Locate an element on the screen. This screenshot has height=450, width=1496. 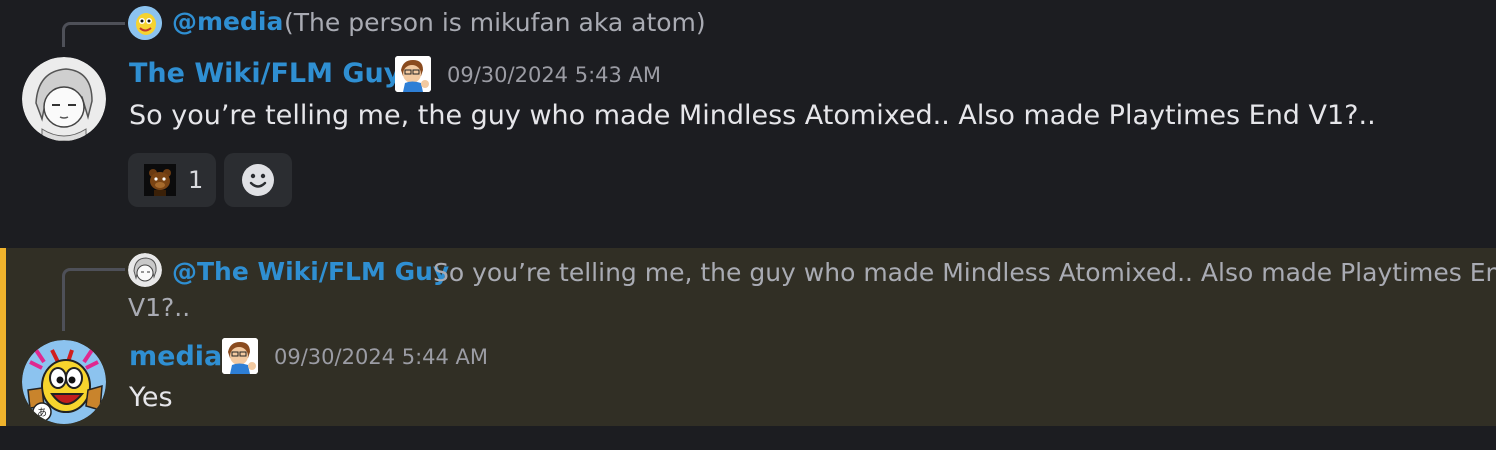
smiley-icon is located at coordinates (258, 180).